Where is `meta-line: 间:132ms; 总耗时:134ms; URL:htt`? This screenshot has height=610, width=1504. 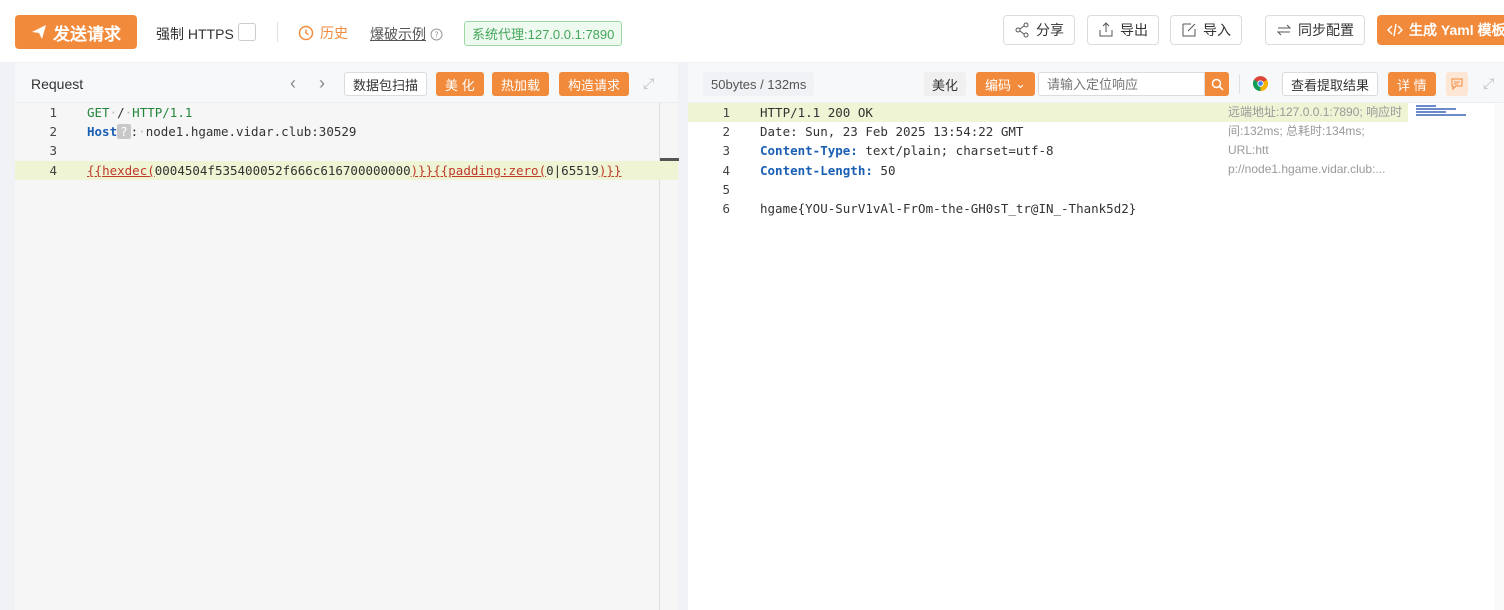 meta-line: 间:132ms; 总耗时:134ms; URL:htt is located at coordinates (1296, 140).